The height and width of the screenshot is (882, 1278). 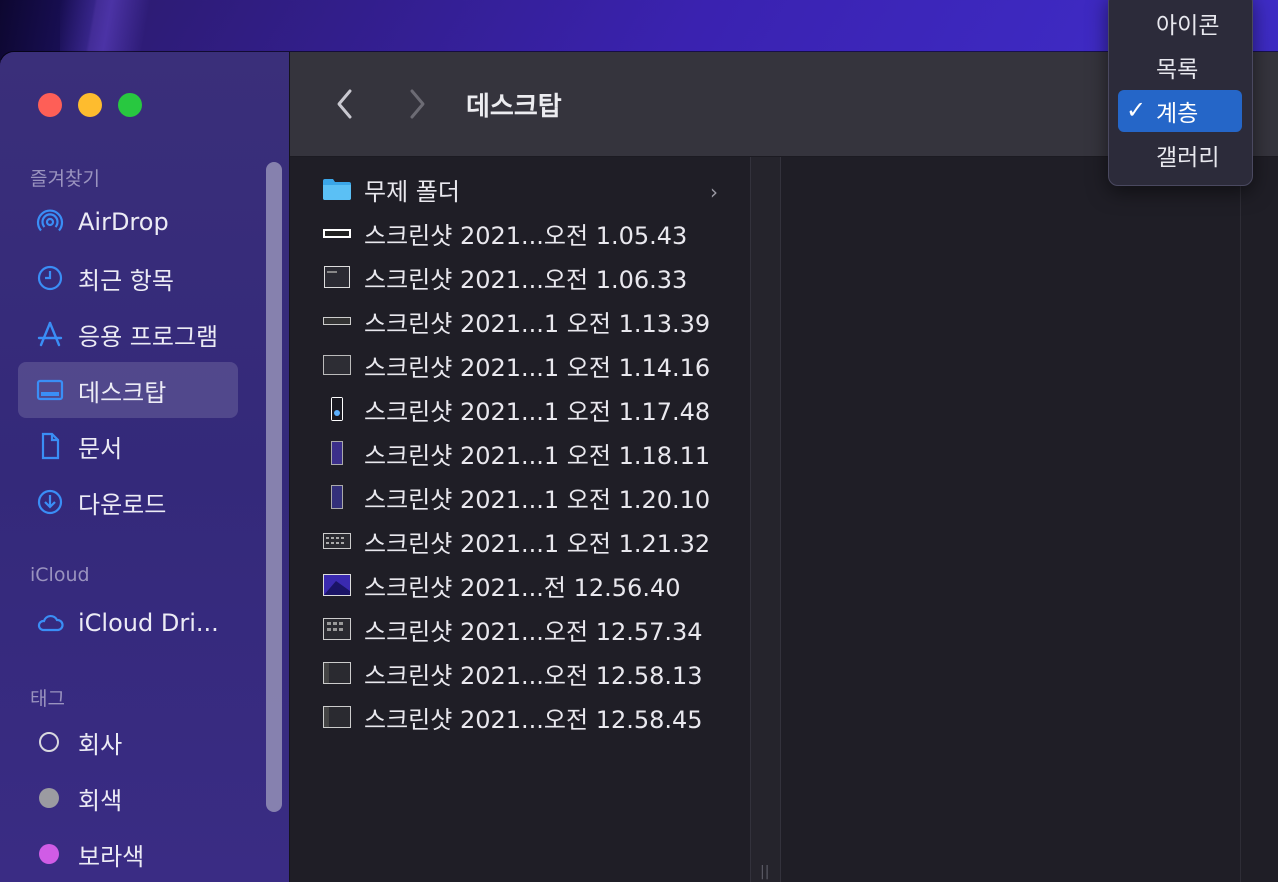 I want to click on sidebar-item-downloads: 다운로드, so click(x=128, y=502).